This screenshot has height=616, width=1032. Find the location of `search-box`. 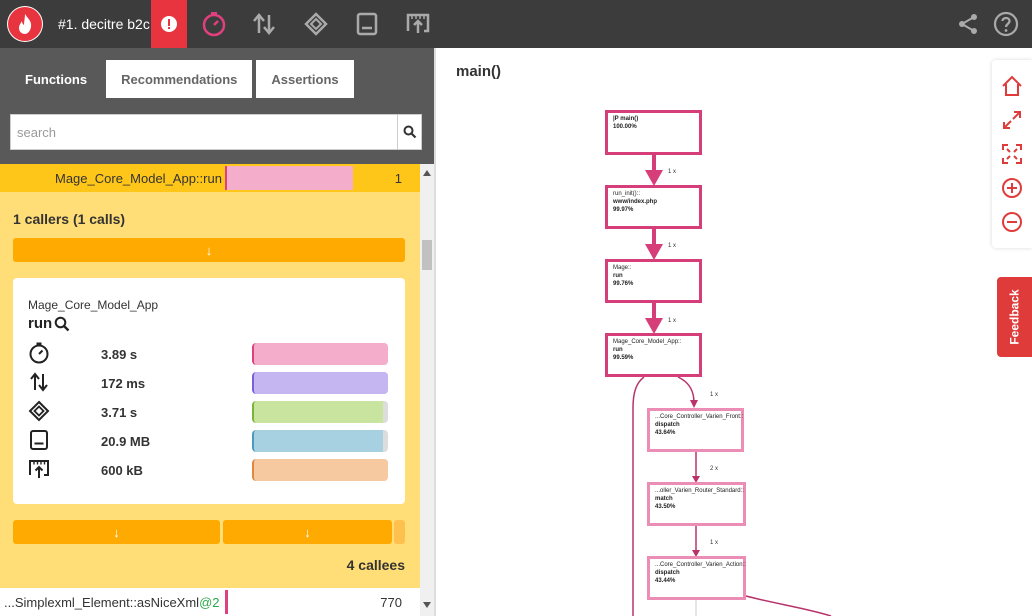

search-box is located at coordinates (216, 132).